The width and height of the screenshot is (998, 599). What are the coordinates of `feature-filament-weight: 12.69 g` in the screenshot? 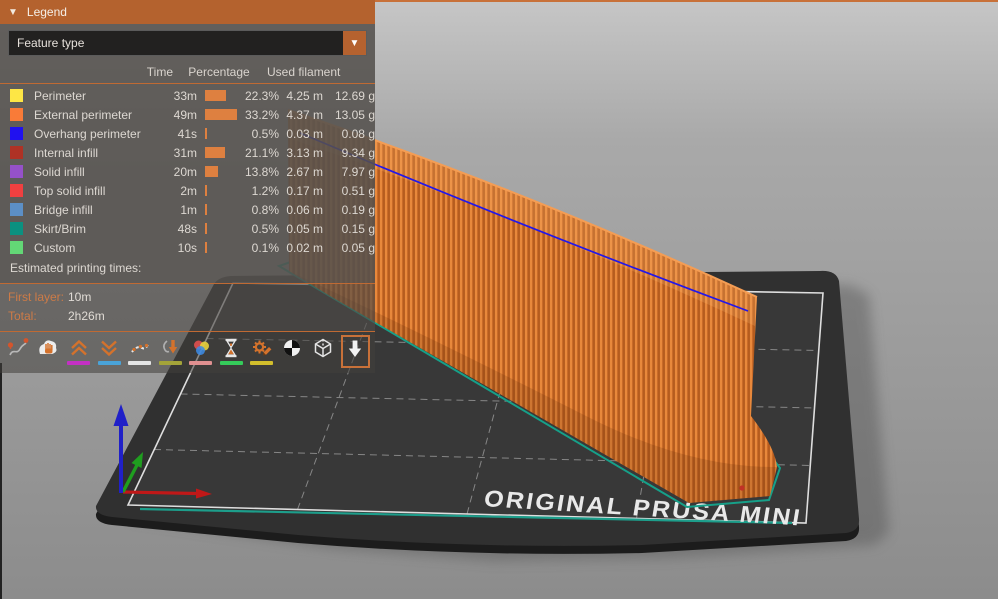 It's located at (354, 95).